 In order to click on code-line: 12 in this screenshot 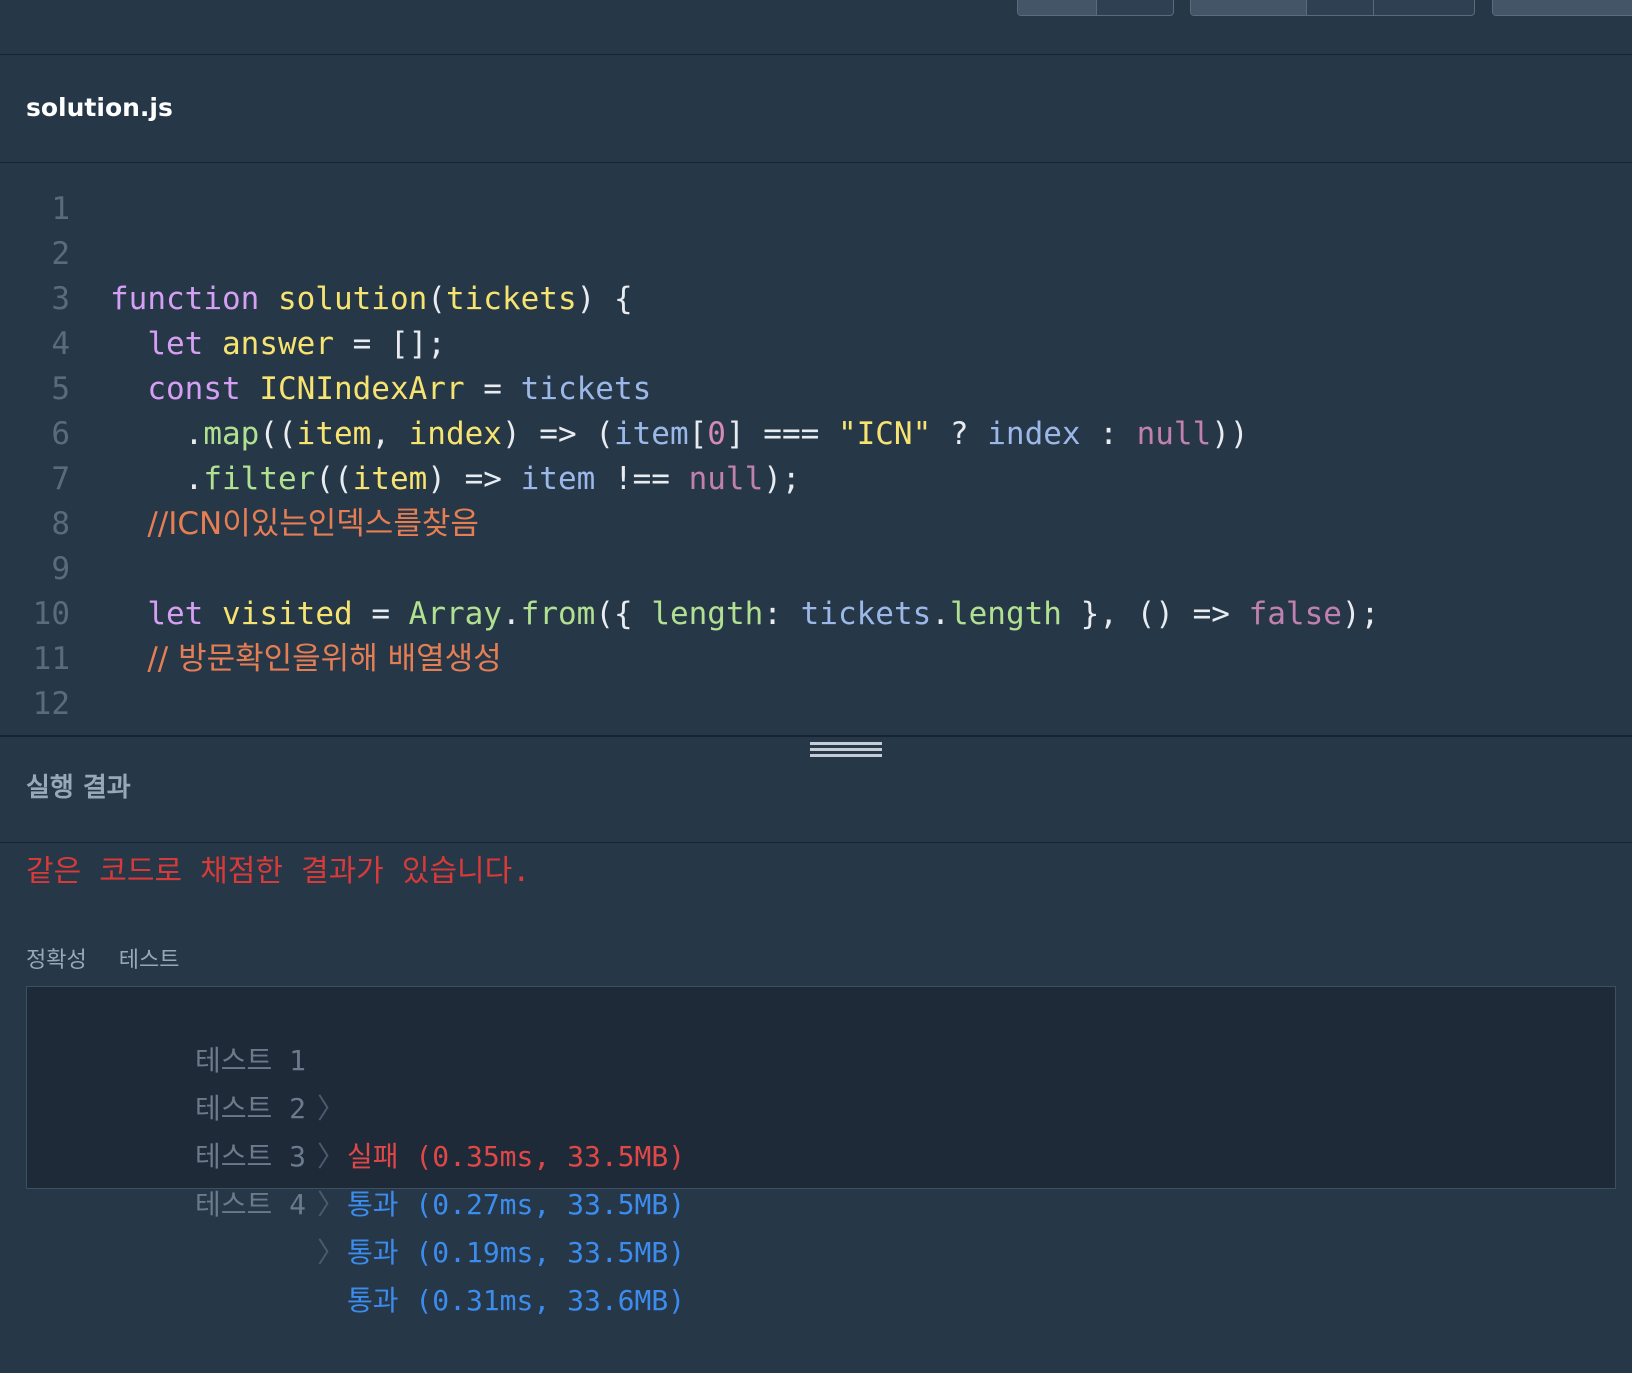, I will do `click(816, 704)`.